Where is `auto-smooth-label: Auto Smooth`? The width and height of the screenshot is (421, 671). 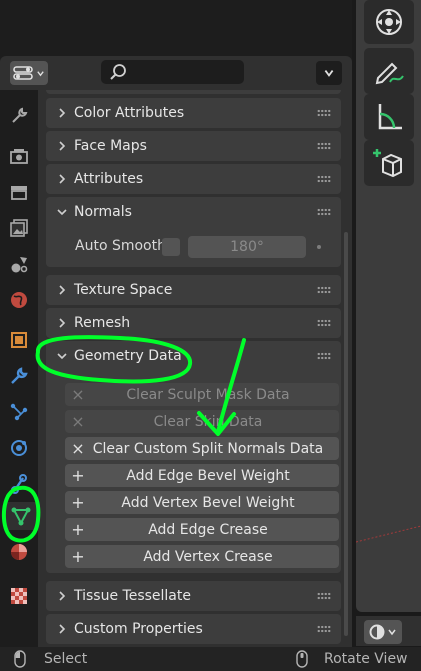 auto-smooth-label: Auto Smooth is located at coordinates (120, 246).